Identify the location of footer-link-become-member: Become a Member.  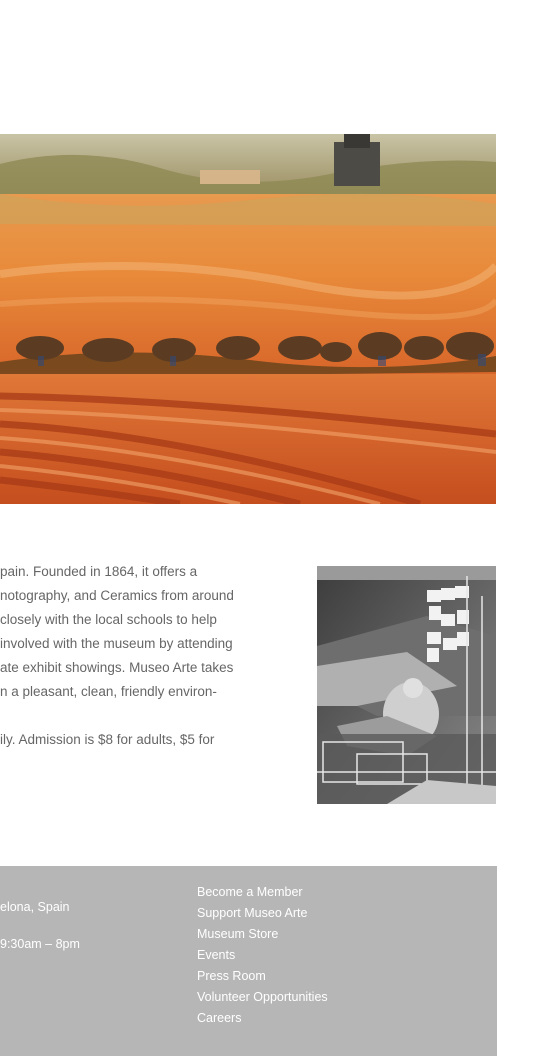
(262, 894).